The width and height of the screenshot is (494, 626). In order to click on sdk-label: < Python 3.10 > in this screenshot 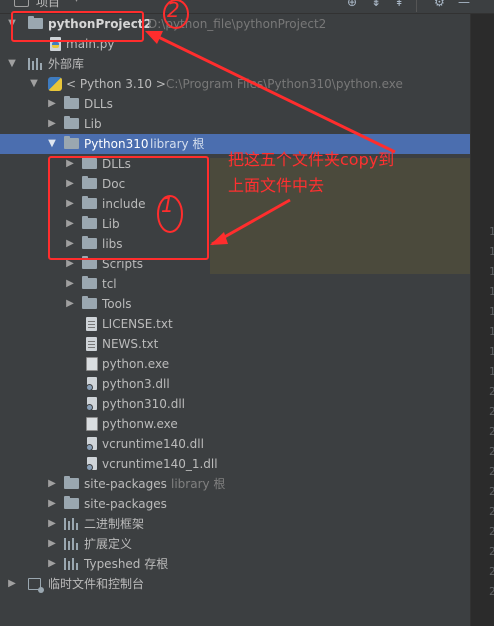, I will do `click(116, 84)`.